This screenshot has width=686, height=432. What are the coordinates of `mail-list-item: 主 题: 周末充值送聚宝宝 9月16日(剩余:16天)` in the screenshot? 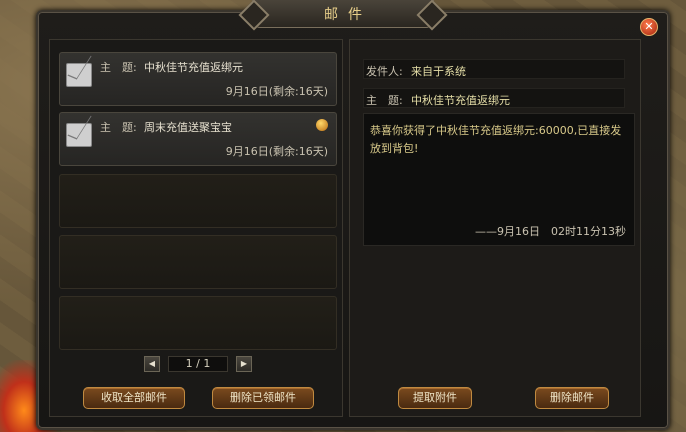 It's located at (198, 139).